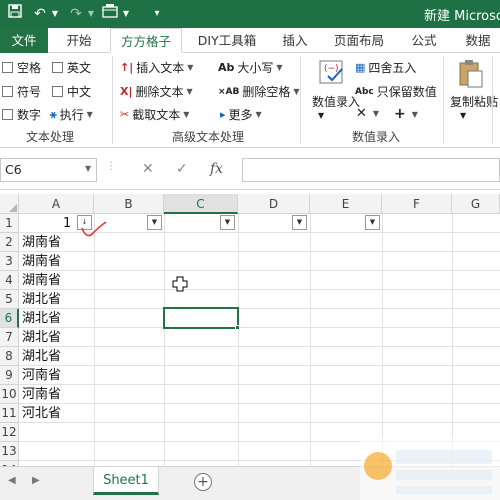 This screenshot has height=500, width=500. What do you see at coordinates (201, 204) in the screenshot?
I see `column-header-c: C` at bounding box center [201, 204].